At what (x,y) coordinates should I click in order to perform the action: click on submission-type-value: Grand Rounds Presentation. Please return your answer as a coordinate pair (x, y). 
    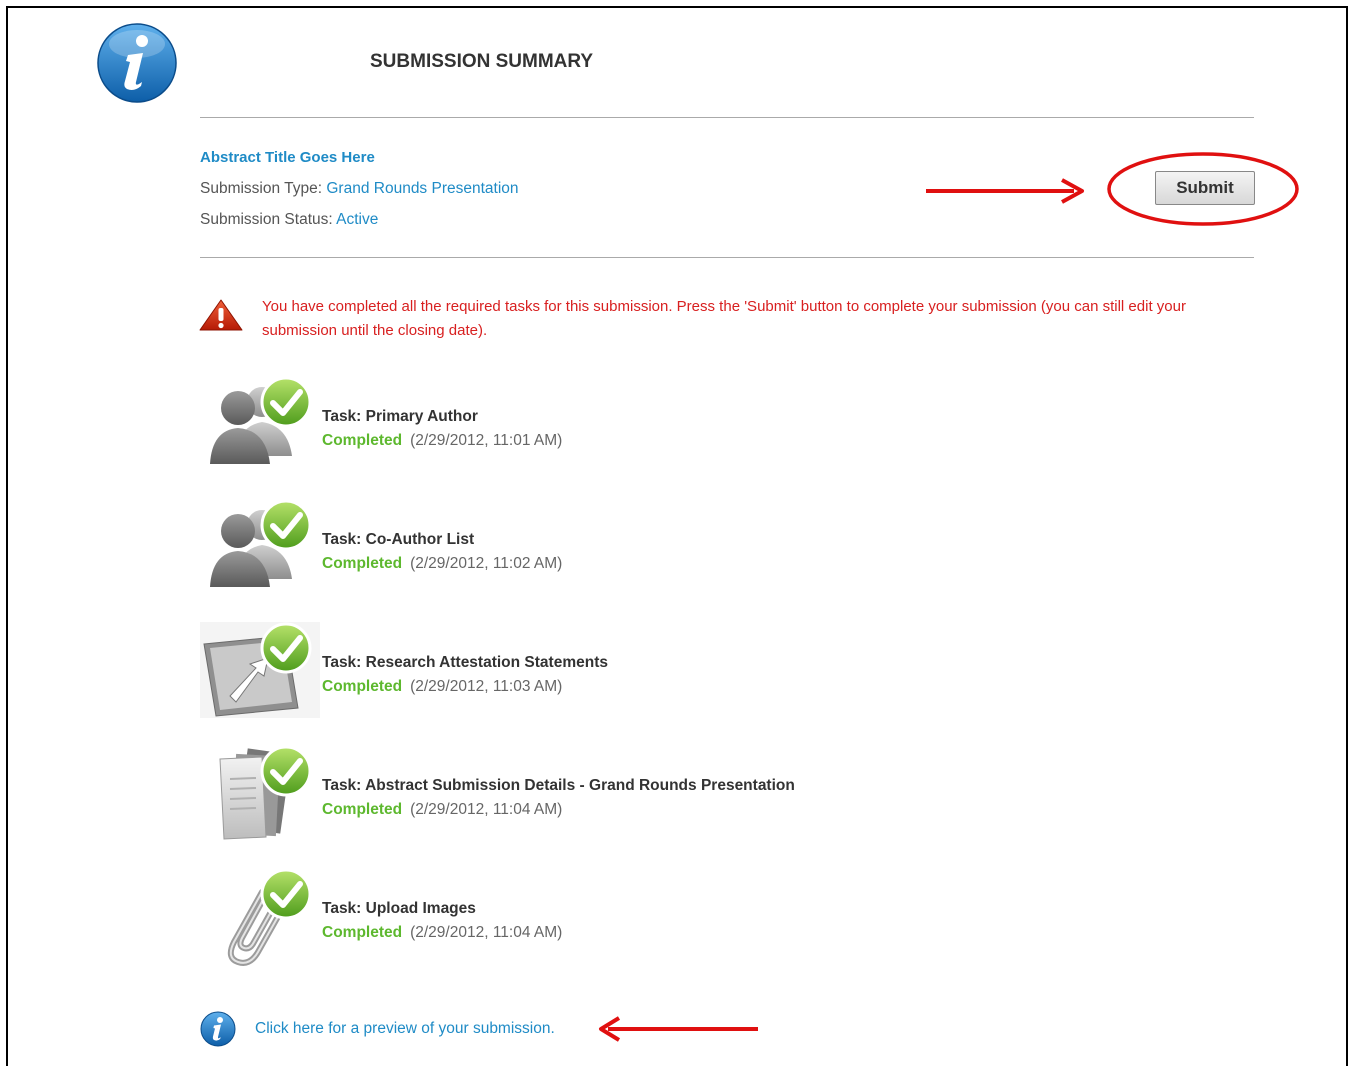
    Looking at the image, I should click on (422, 188).